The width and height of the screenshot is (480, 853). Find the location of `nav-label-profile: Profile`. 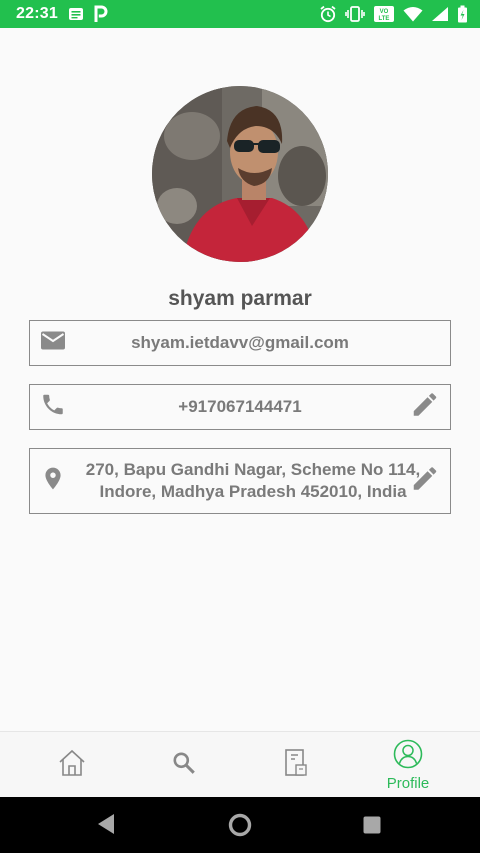

nav-label-profile: Profile is located at coordinates (408, 783).